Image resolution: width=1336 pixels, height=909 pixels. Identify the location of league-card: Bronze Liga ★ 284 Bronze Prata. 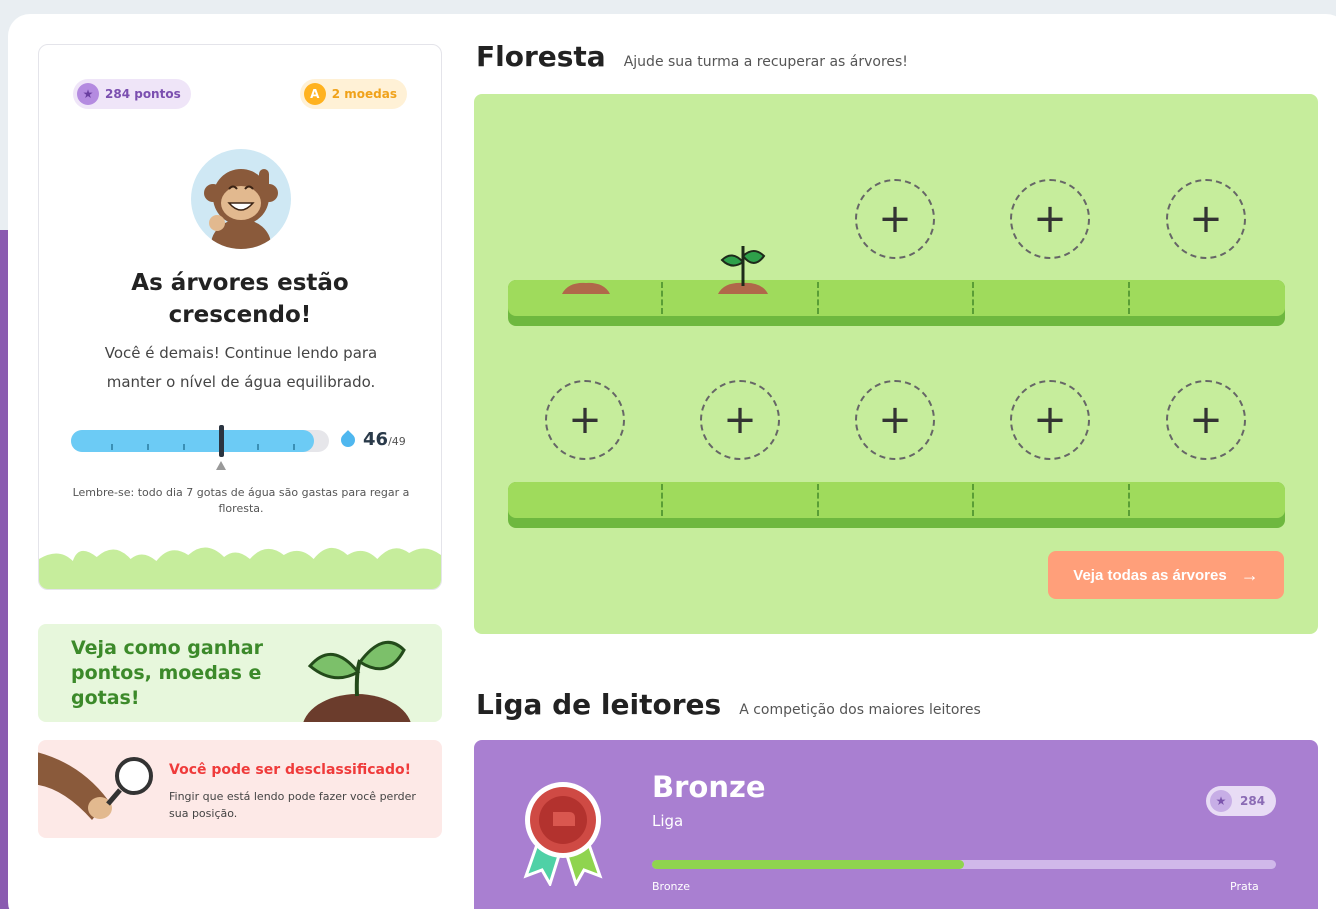
(896, 824).